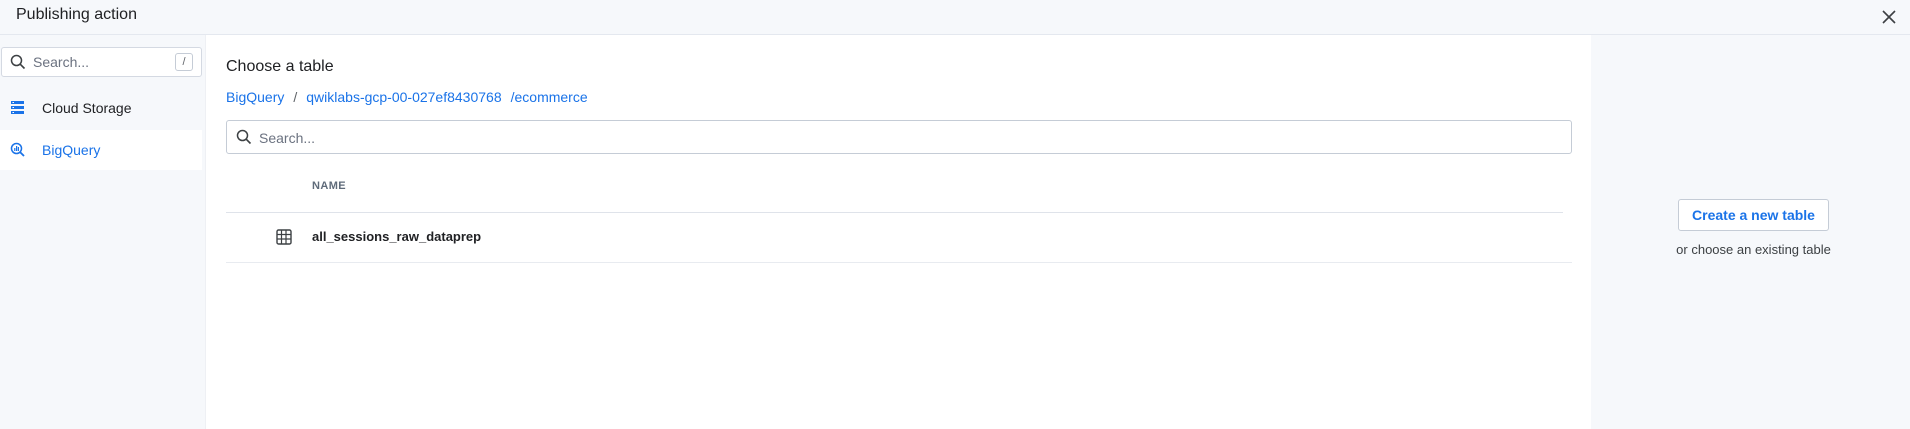 The width and height of the screenshot is (1910, 429). I want to click on sidebar-item-label: Cloud Storage, so click(87, 108).